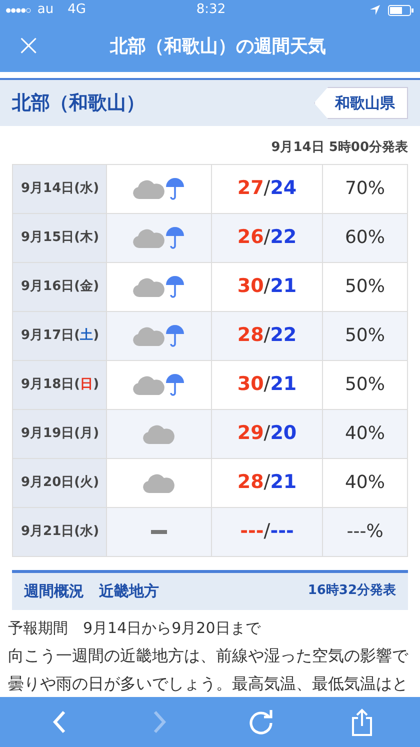 Image resolution: width=420 pixels, height=747 pixels. Describe the element at coordinates (218, 46) in the screenshot. I see `page-title: 北部（和歌山）の週間天気` at that location.